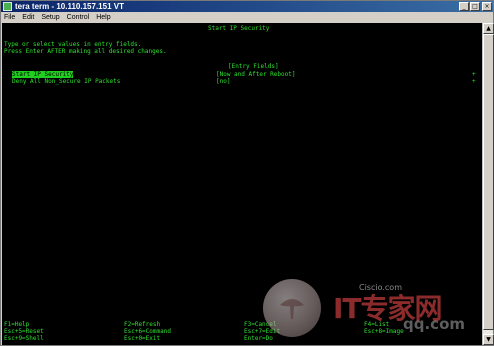 This screenshot has width=494, height=346. What do you see at coordinates (66, 81) in the screenshot?
I see `field-label-deny-non-secure: Deny All Non_Secure IP Packets` at bounding box center [66, 81].